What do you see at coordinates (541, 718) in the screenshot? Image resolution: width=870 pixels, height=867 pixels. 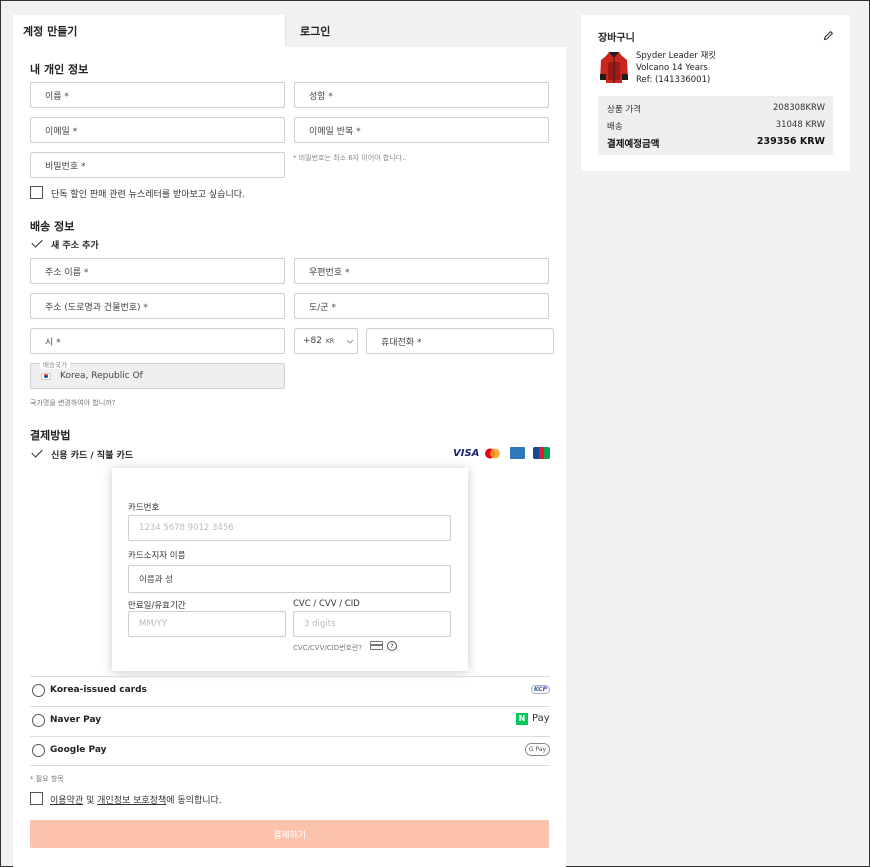 I see `naver-pay-text: Pay` at bounding box center [541, 718].